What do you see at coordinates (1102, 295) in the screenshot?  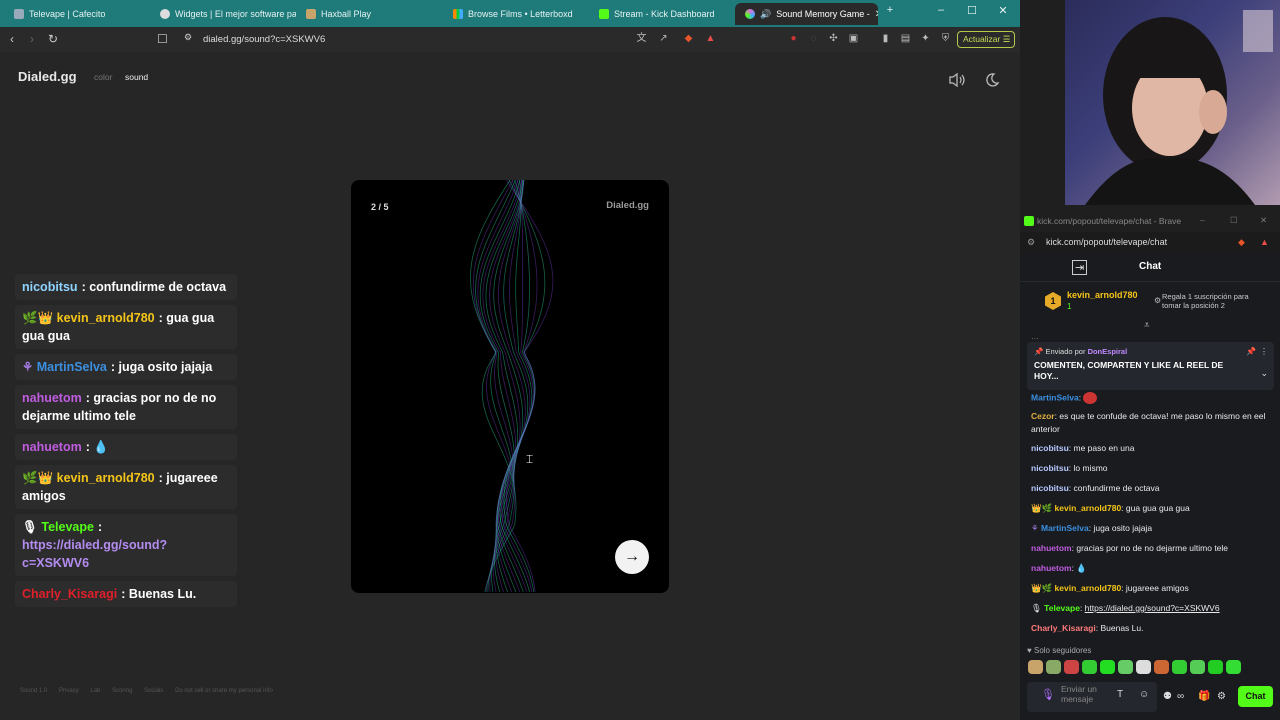 I see `top-gifter-name: kevin_arnold780` at bounding box center [1102, 295].